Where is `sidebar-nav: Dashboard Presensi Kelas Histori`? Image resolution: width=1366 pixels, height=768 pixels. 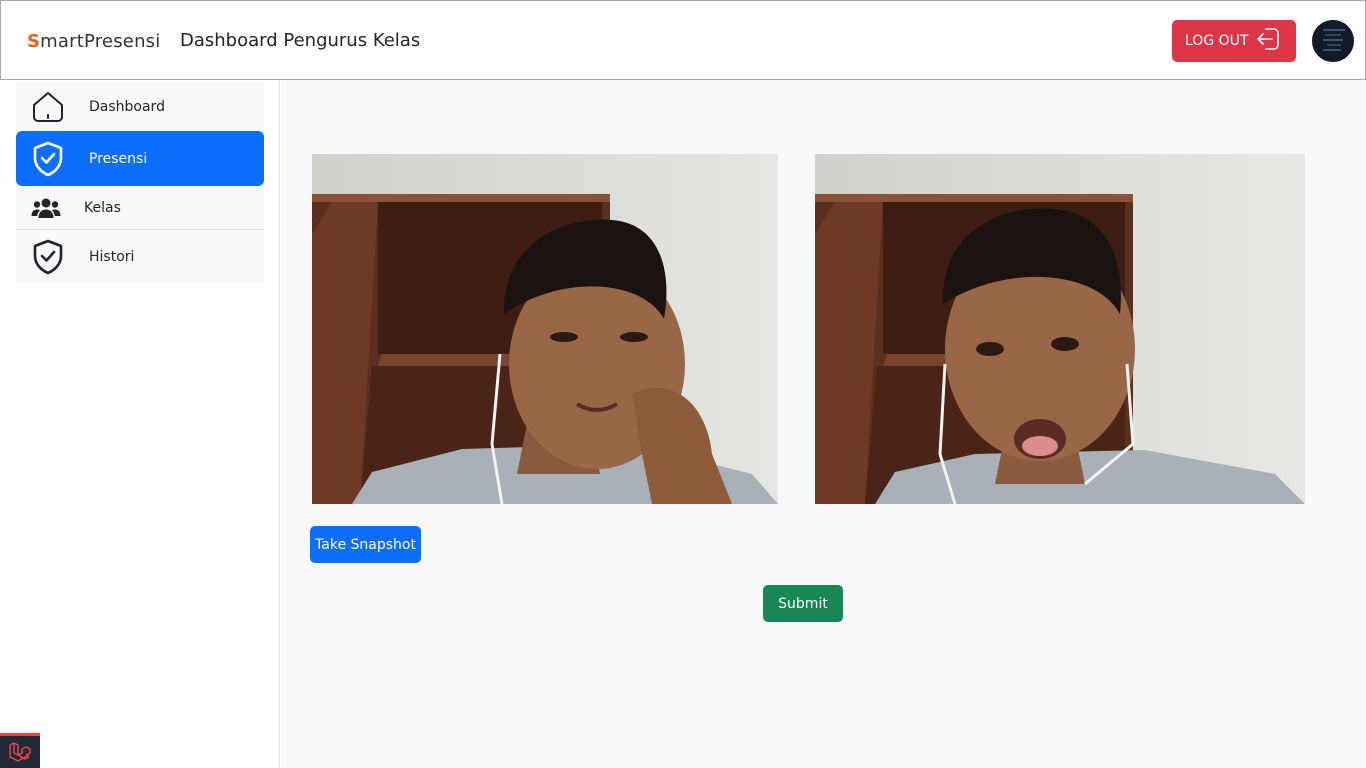 sidebar-nav: Dashboard Presensi Kelas Histori is located at coordinates (140, 183).